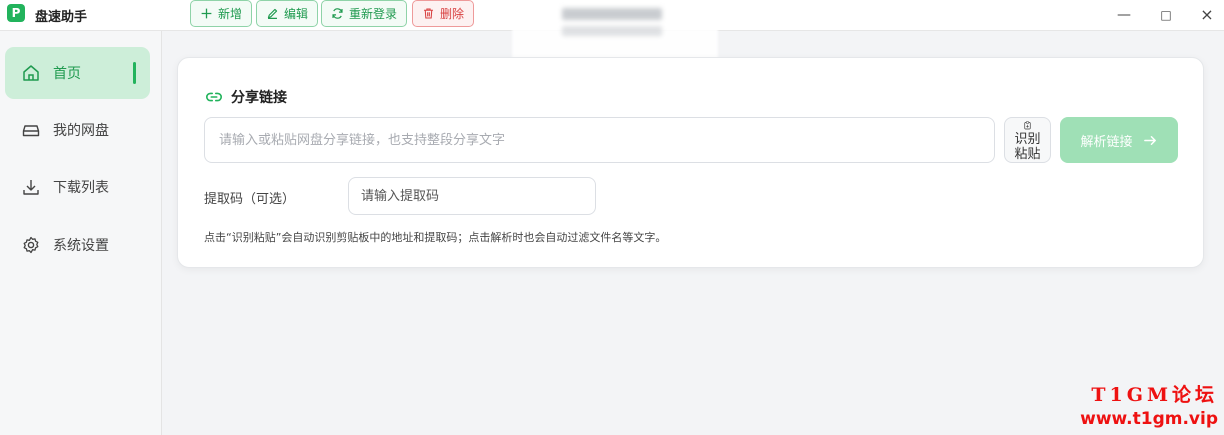 The image size is (1224, 435). What do you see at coordinates (472, 196) in the screenshot?
I see `extract-code-input` at bounding box center [472, 196].